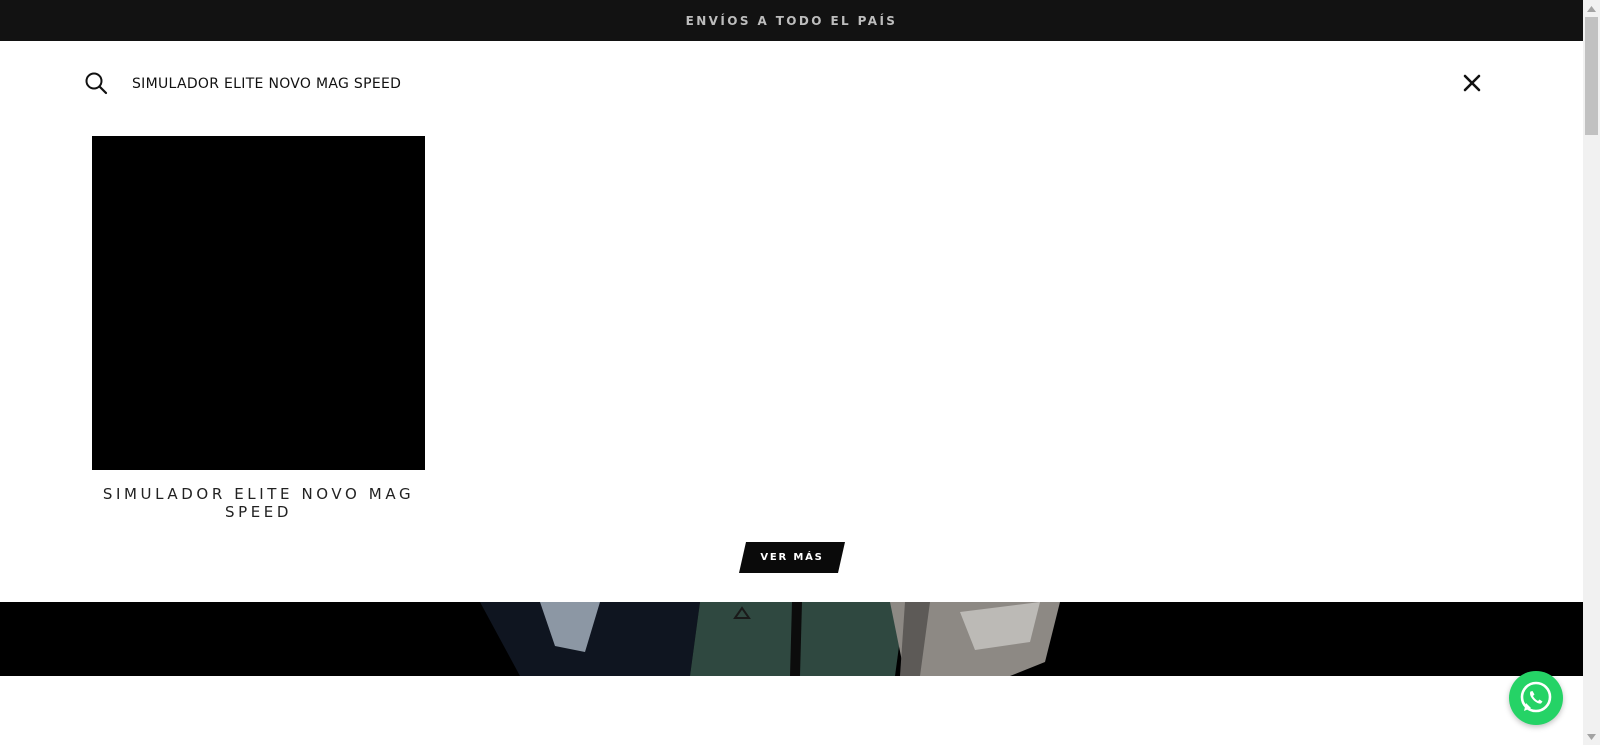 The width and height of the screenshot is (1600, 745). I want to click on whatsapp-icon, so click(1536, 697).